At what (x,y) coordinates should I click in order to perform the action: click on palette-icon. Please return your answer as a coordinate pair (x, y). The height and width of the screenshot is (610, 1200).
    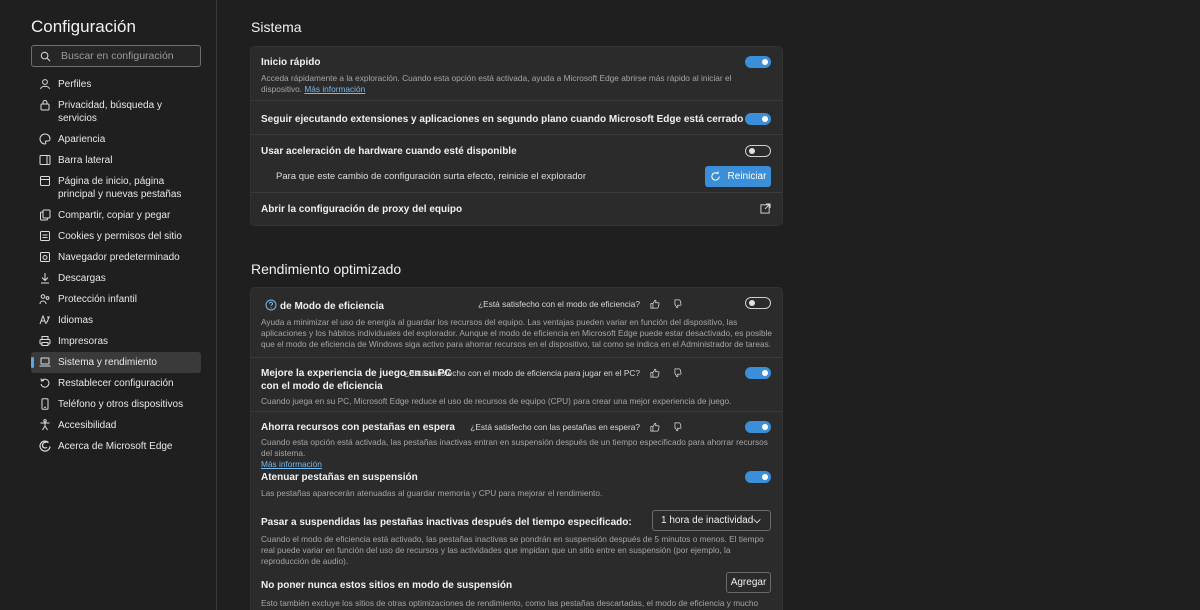
    Looking at the image, I should click on (45, 139).